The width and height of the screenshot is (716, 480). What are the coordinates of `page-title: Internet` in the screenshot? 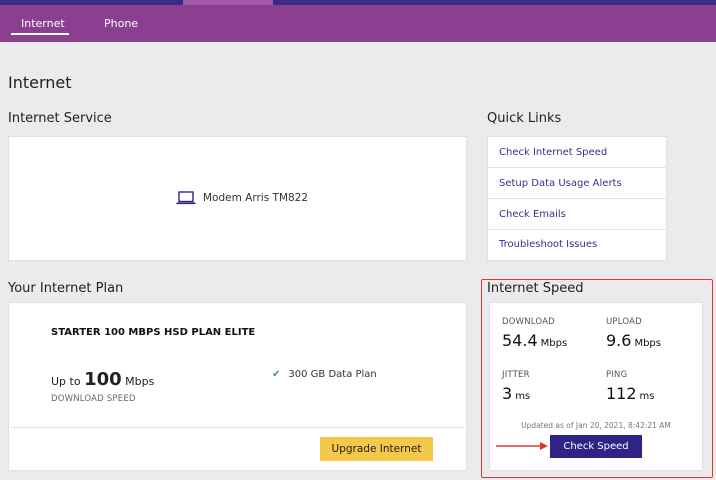 It's located at (40, 82).